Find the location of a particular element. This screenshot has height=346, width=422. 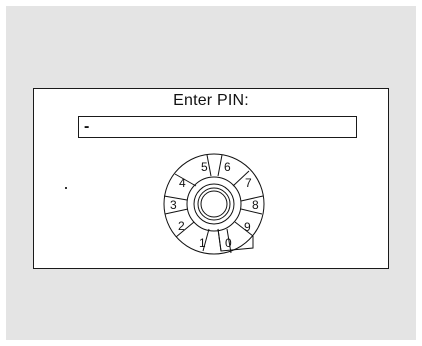

rotary-pin-dial: 5 6 4 7 3 8 2 9 1 0 is located at coordinates (215, 205).